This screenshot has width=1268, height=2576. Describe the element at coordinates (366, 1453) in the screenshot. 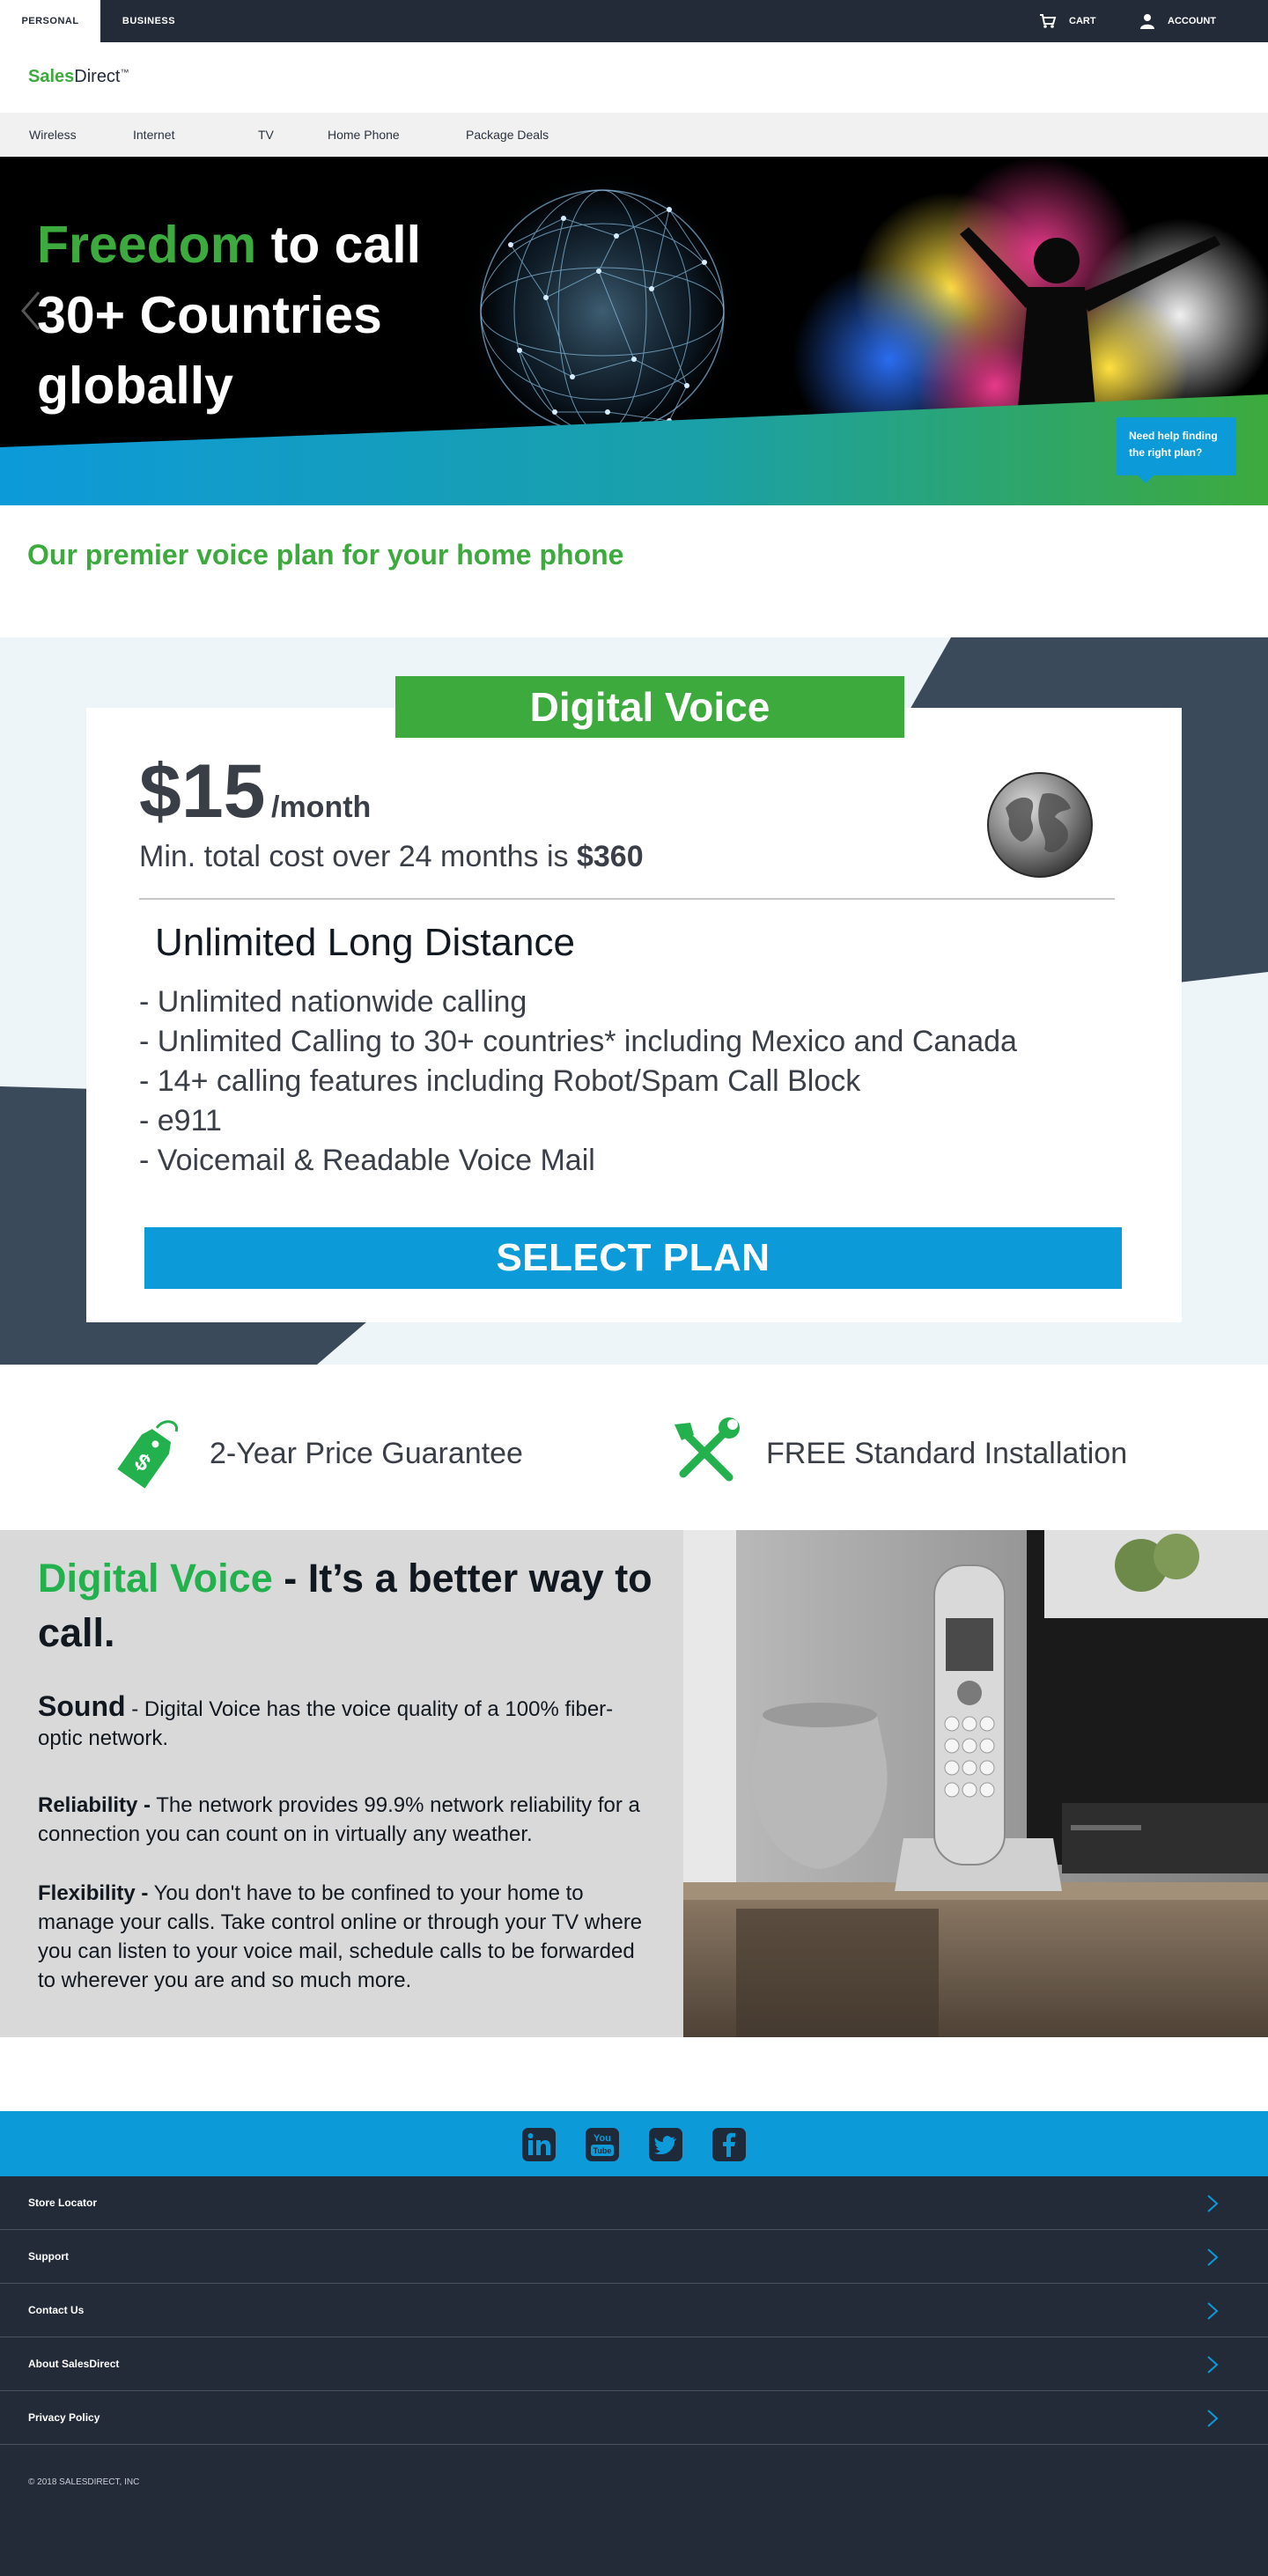

I see `benefit-label: 2-Year Price Guarantee` at that location.